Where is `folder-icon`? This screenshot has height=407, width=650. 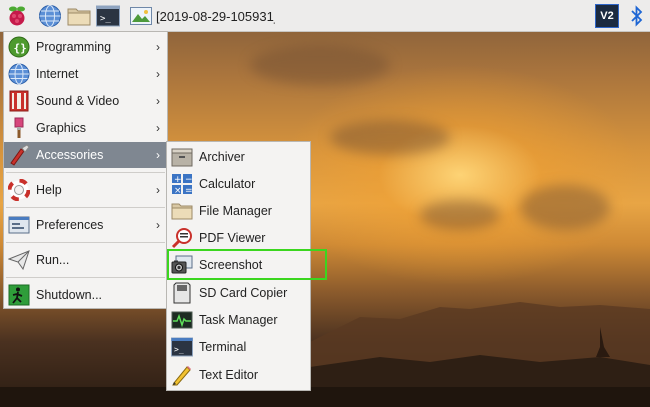 folder-icon is located at coordinates (182, 211).